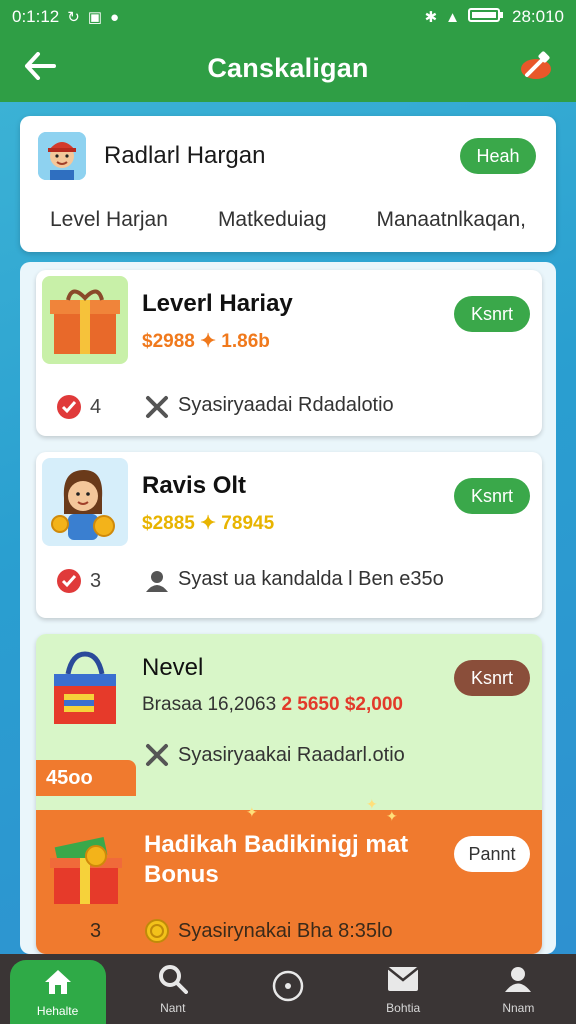 The image size is (576, 1024). Describe the element at coordinates (73, 17) in the screenshot. I see `sync-icon: ↻` at that location.